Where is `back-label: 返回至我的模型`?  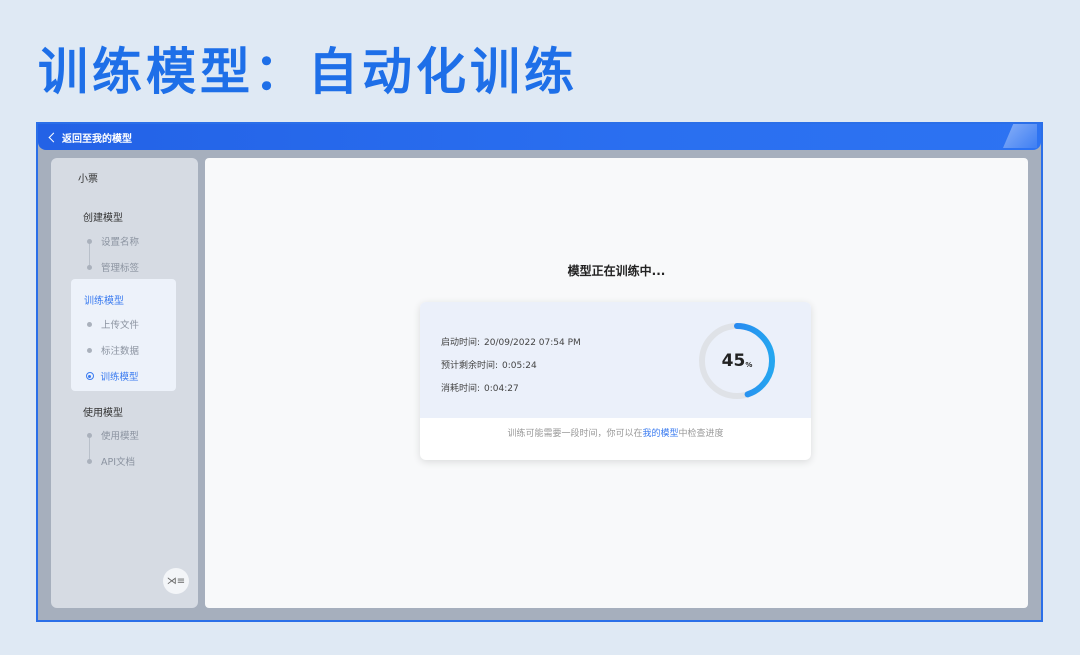
back-label: 返回至我的模型 is located at coordinates (97, 139).